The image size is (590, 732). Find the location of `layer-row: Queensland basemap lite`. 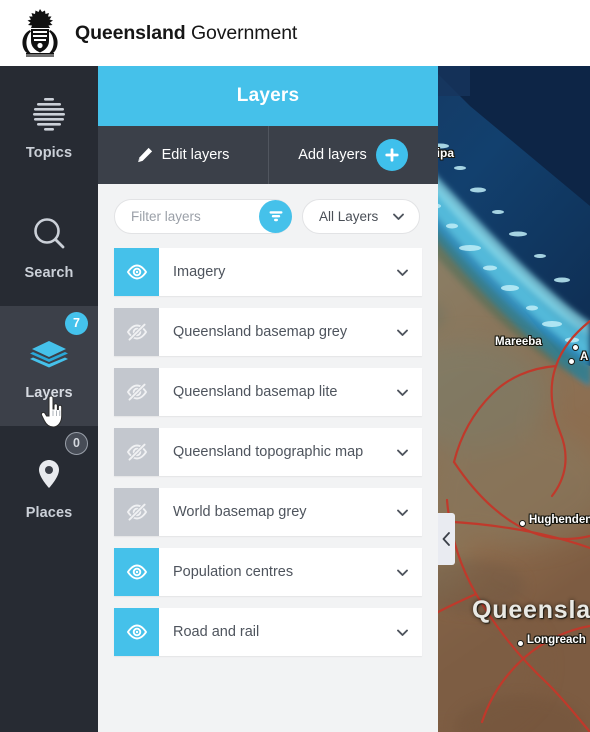

layer-row: Queensland basemap lite is located at coordinates (268, 392).